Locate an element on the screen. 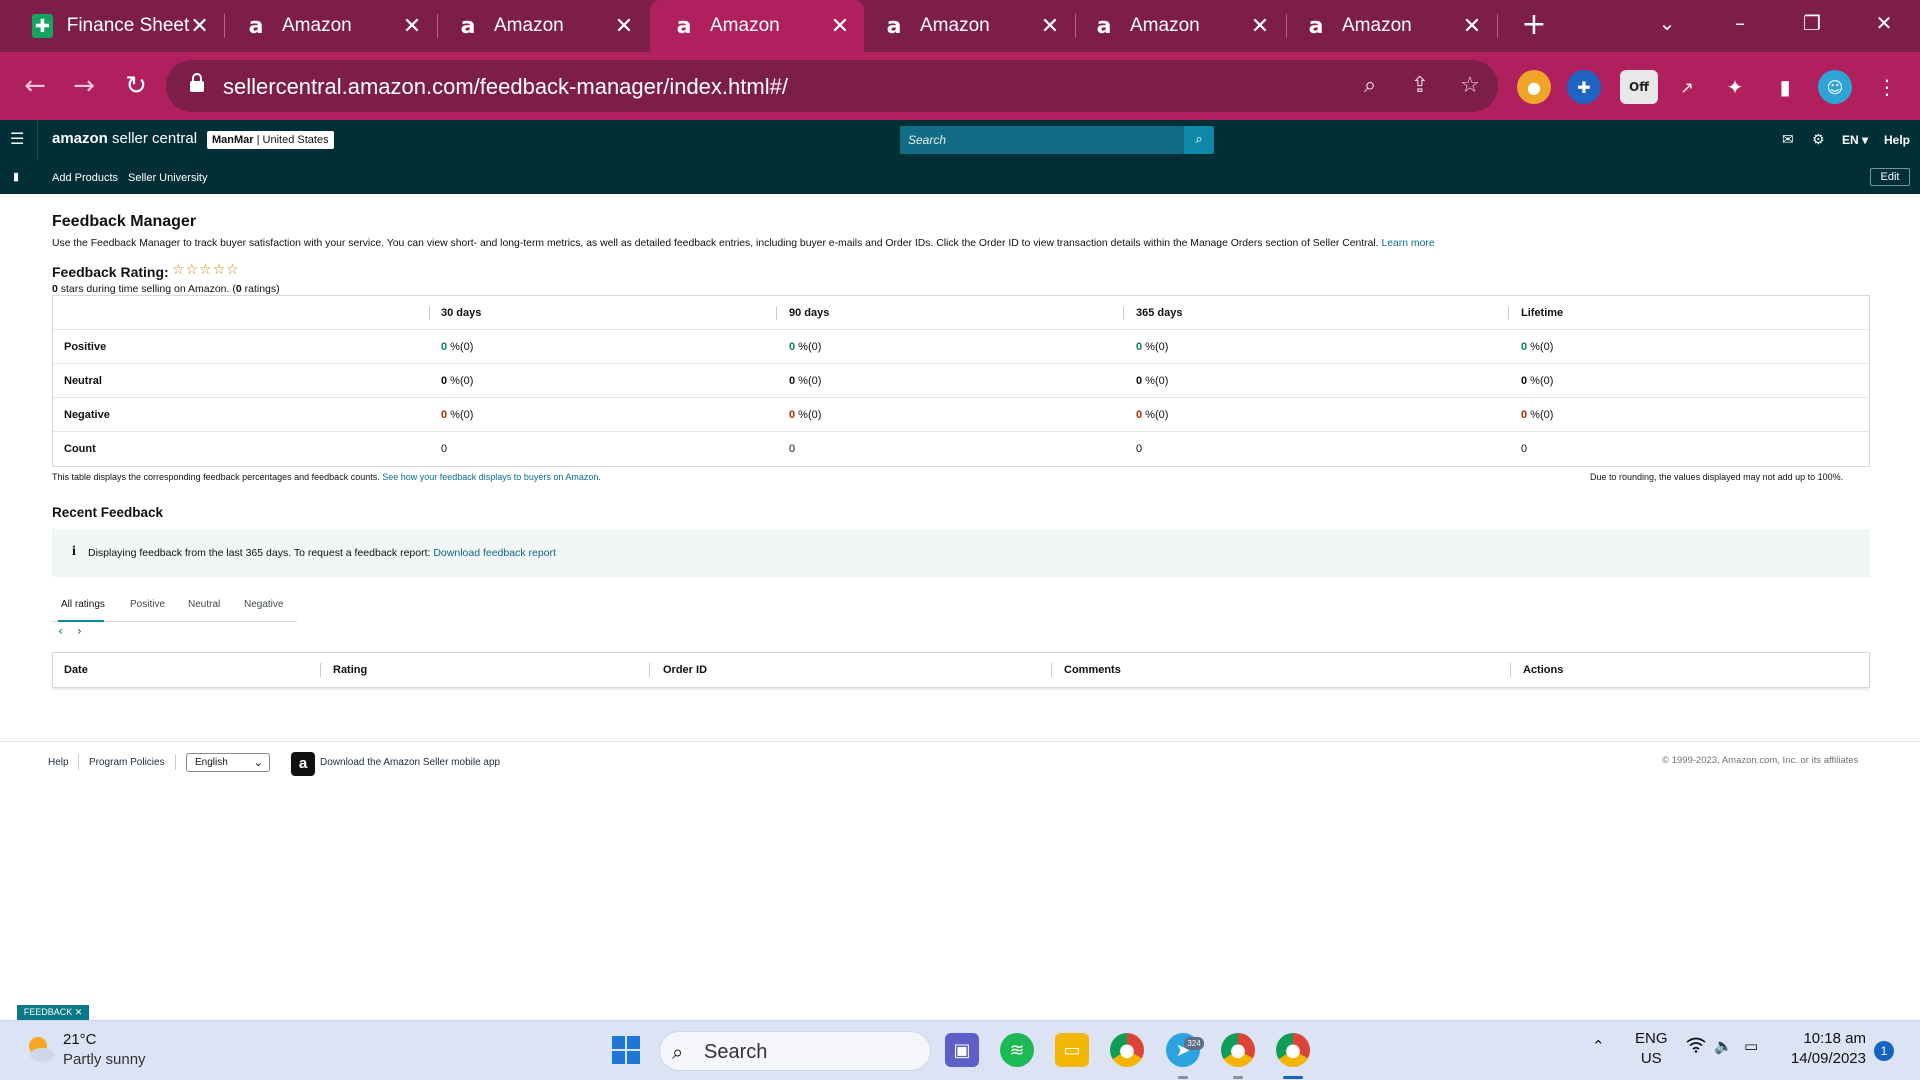  chrome-icon: ● is located at coordinates (1127, 1050).